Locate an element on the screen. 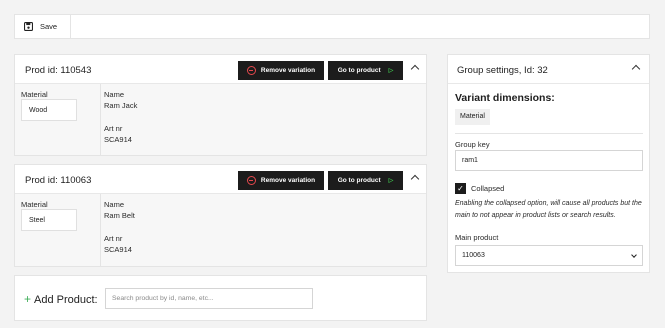  save-label: Save is located at coordinates (49, 26).